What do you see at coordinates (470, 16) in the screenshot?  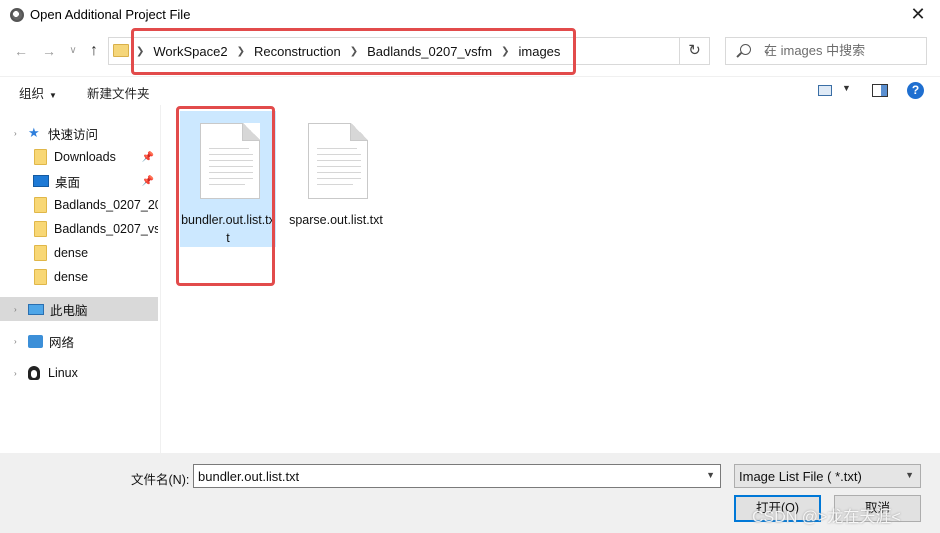 I see `title-bar: Open Additional Project File ✕` at bounding box center [470, 16].